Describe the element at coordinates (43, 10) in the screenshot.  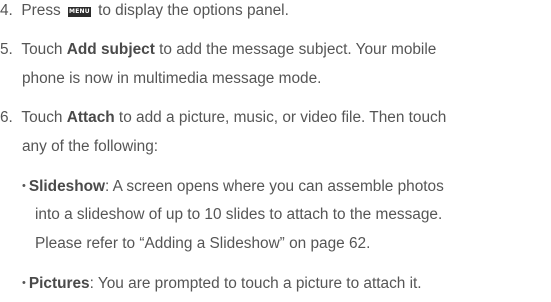
I see `step-text: Press` at that location.